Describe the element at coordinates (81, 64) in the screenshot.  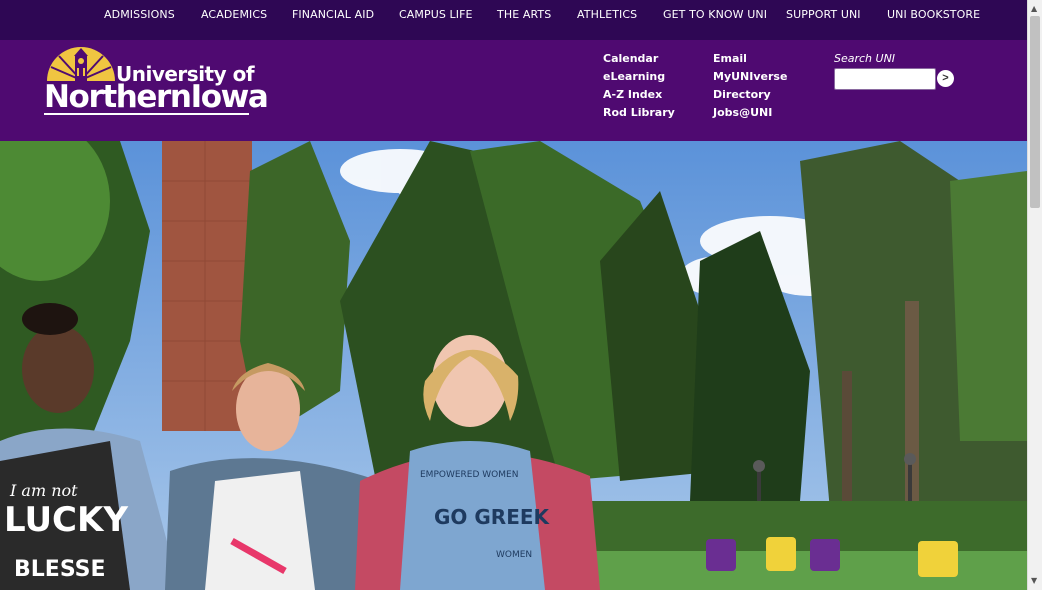
I see `campanile-logo-icon` at that location.